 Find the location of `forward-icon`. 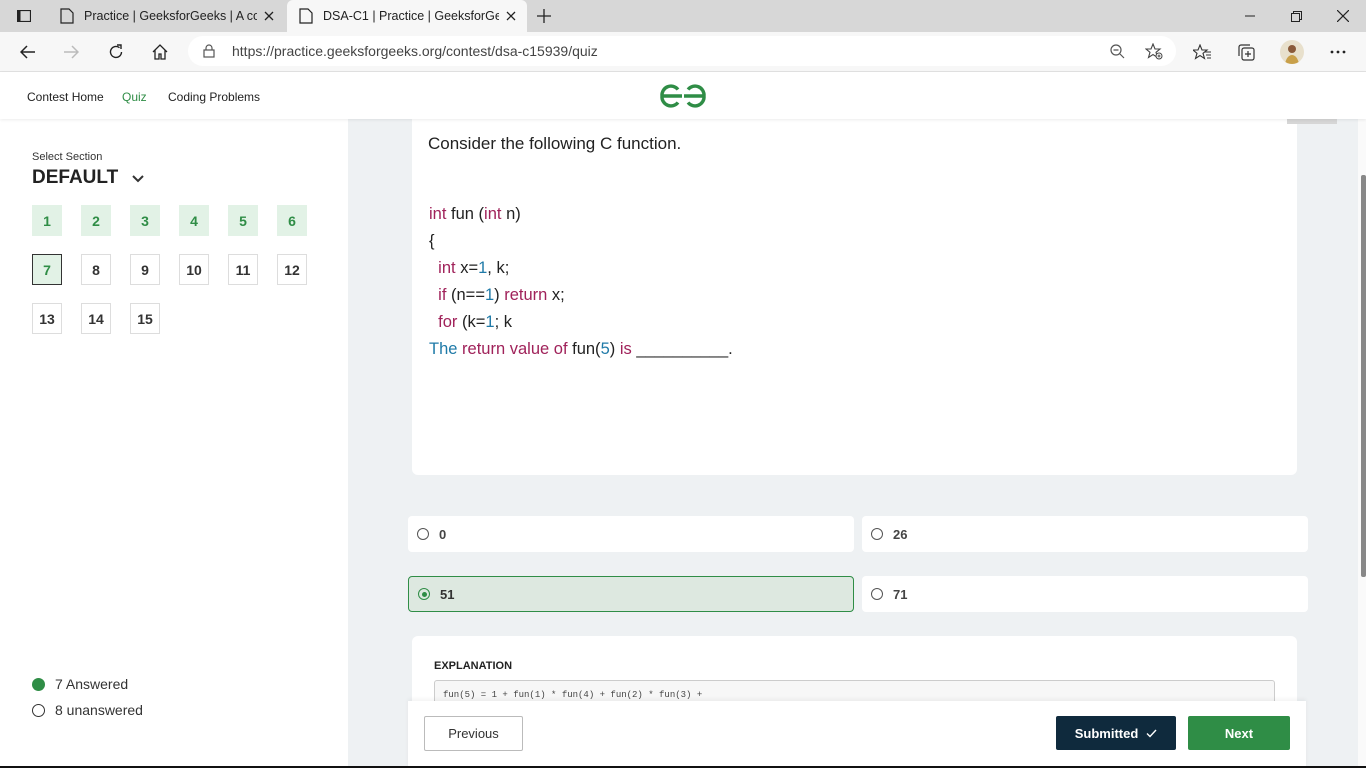

forward-icon is located at coordinates (71, 52).